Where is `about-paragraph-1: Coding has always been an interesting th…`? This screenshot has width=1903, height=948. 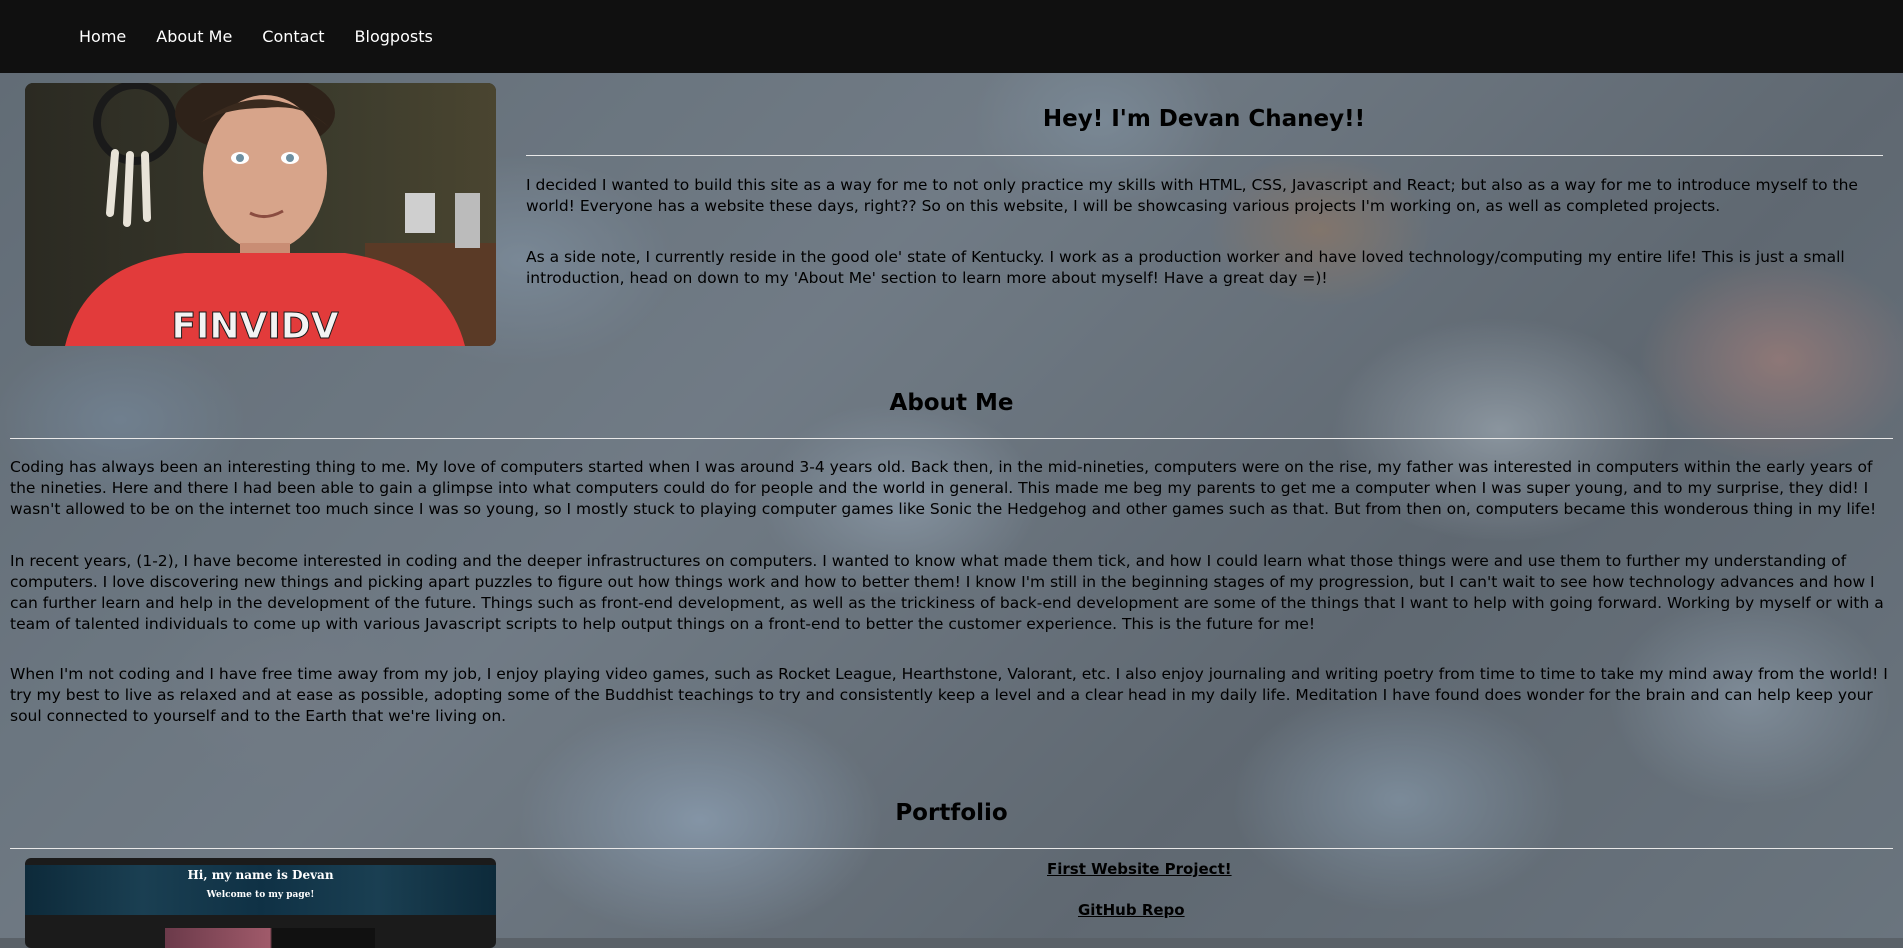
about-paragraph-1: Coding has always been an interesting th… is located at coordinates (943, 488).